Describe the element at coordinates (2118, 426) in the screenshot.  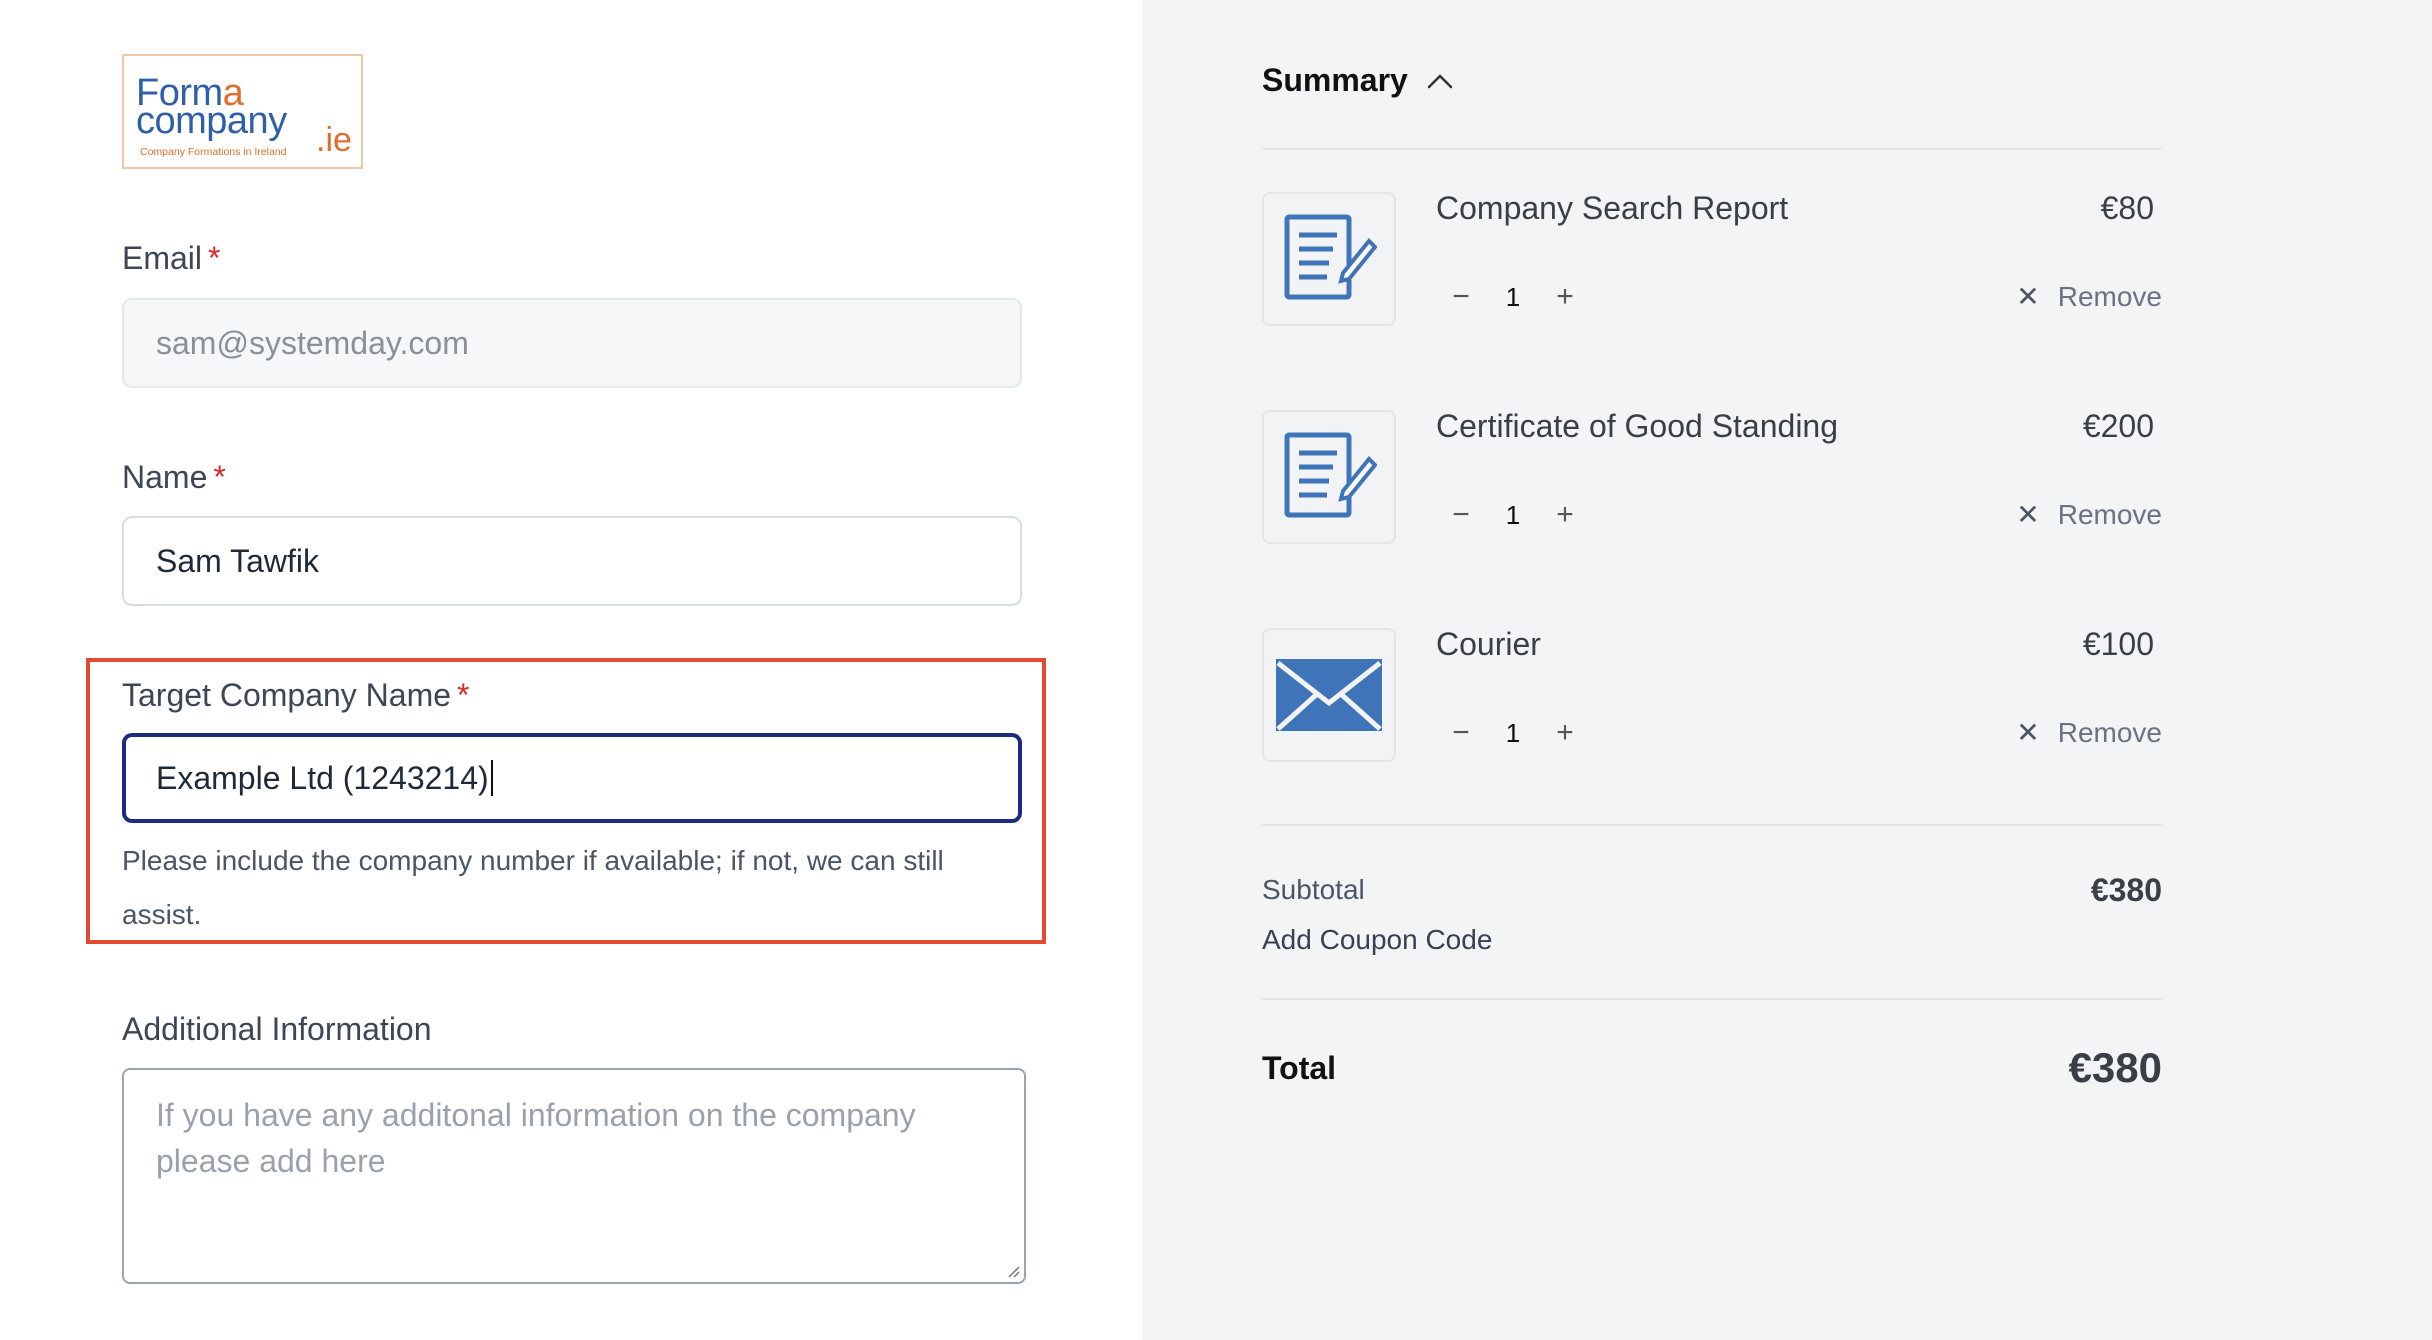
I see `item-price: €200` at that location.